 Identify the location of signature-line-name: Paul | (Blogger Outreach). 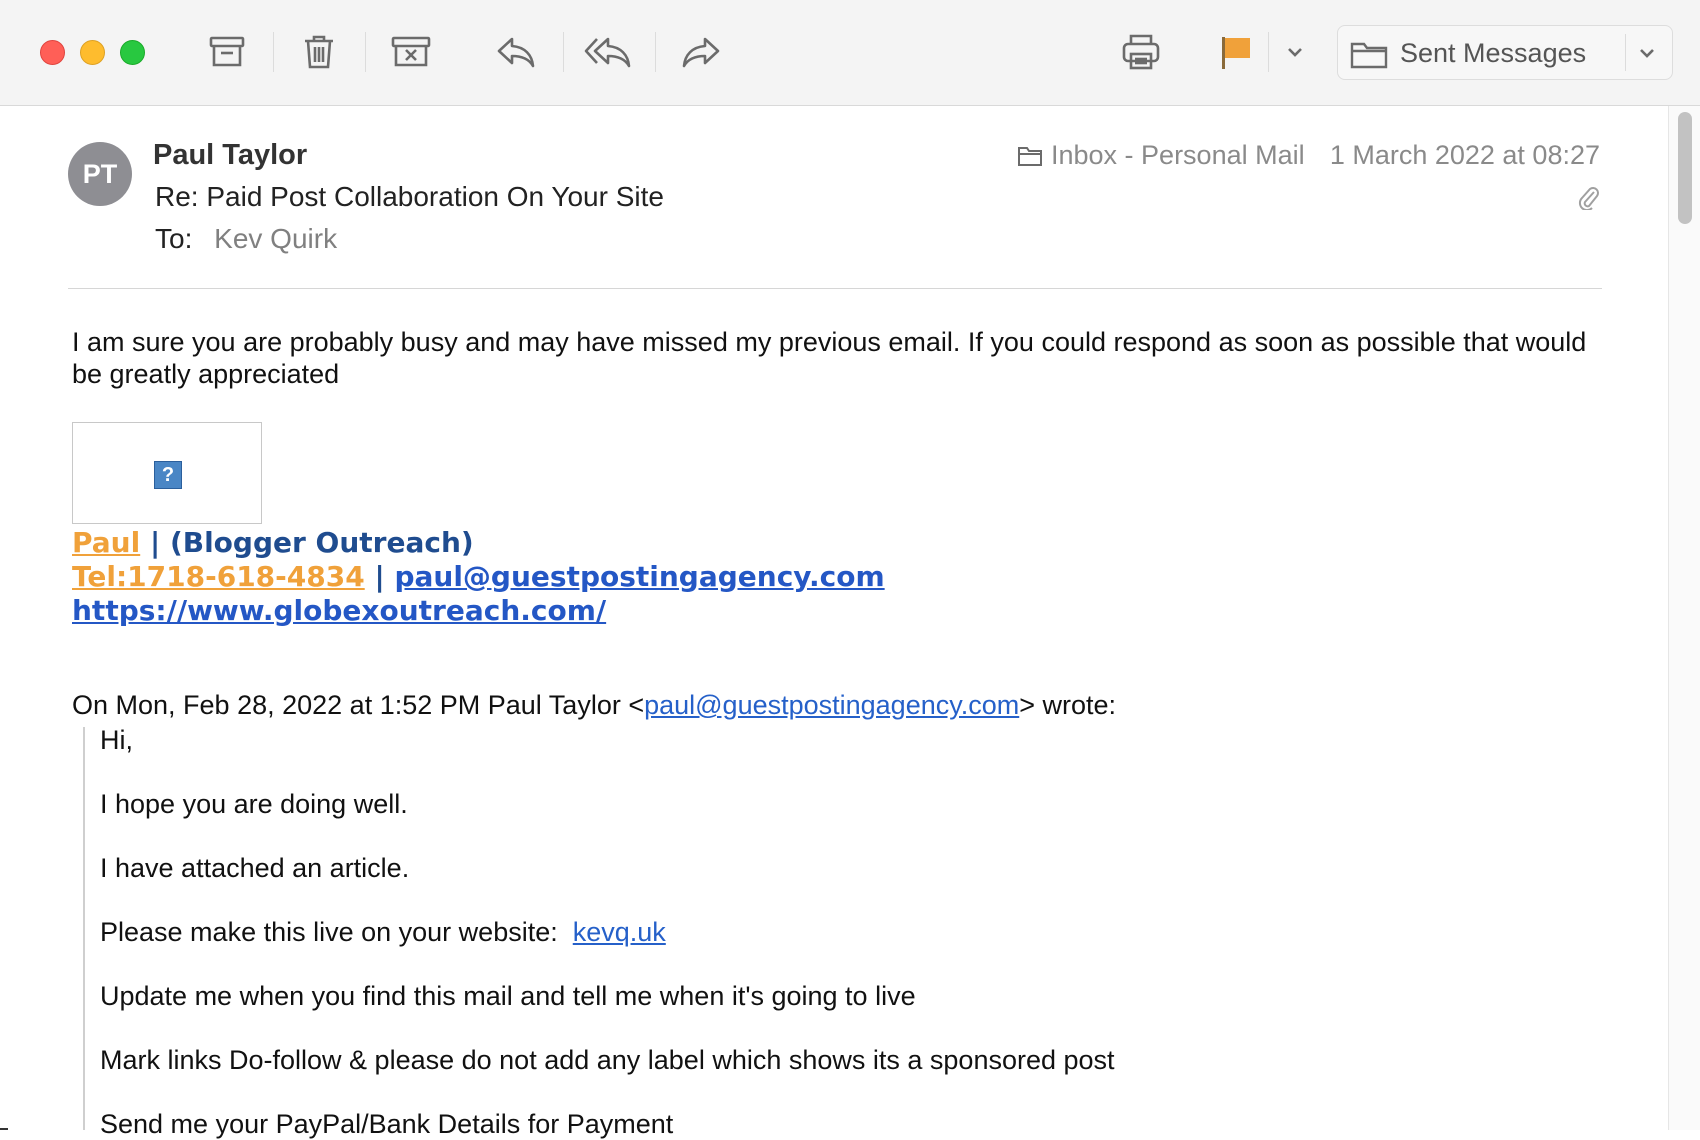
(273, 542).